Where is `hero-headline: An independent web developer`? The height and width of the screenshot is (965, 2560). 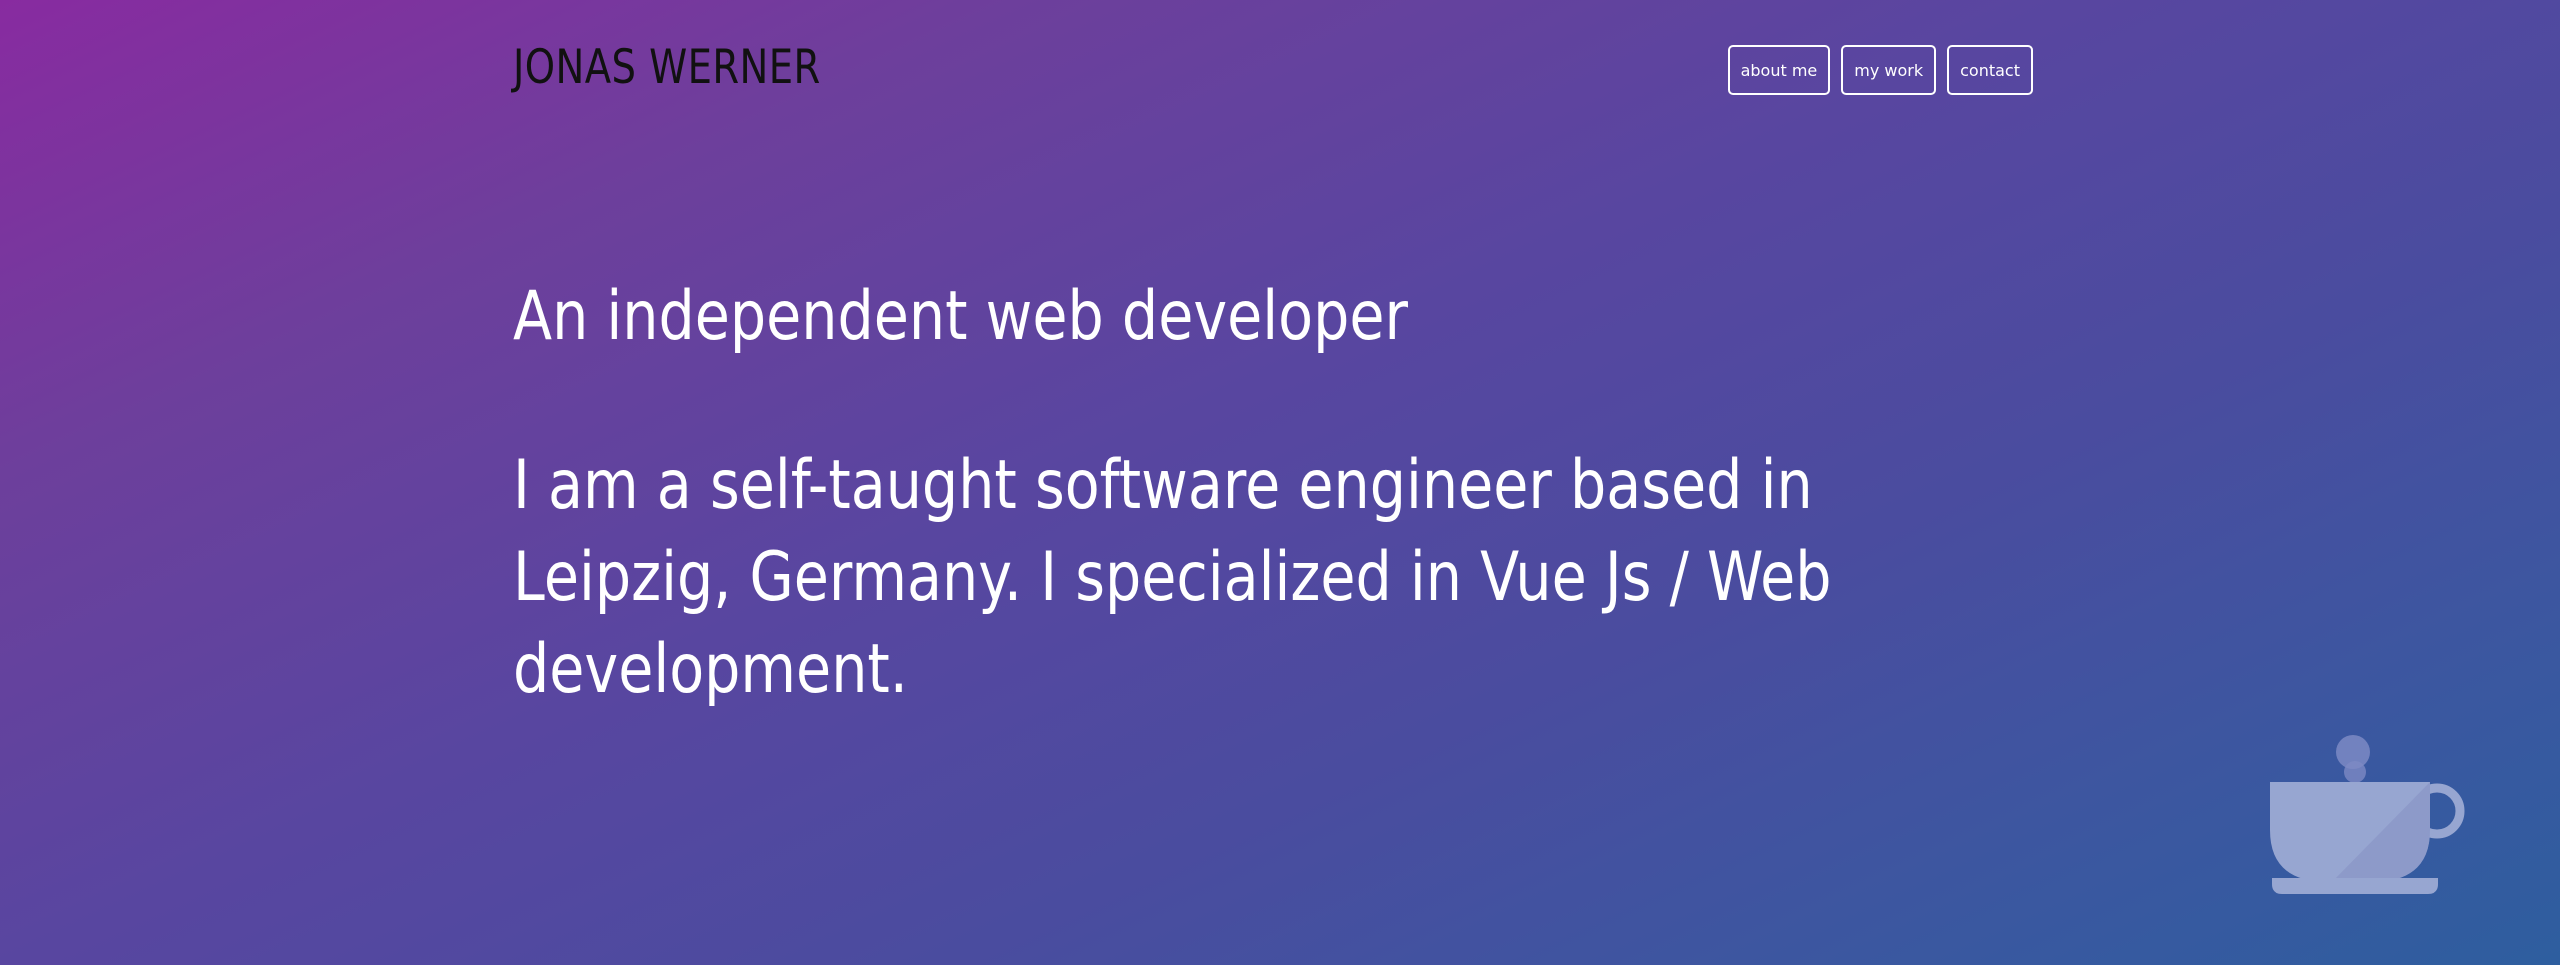
hero-headline: An independent web developer is located at coordinates (960, 316).